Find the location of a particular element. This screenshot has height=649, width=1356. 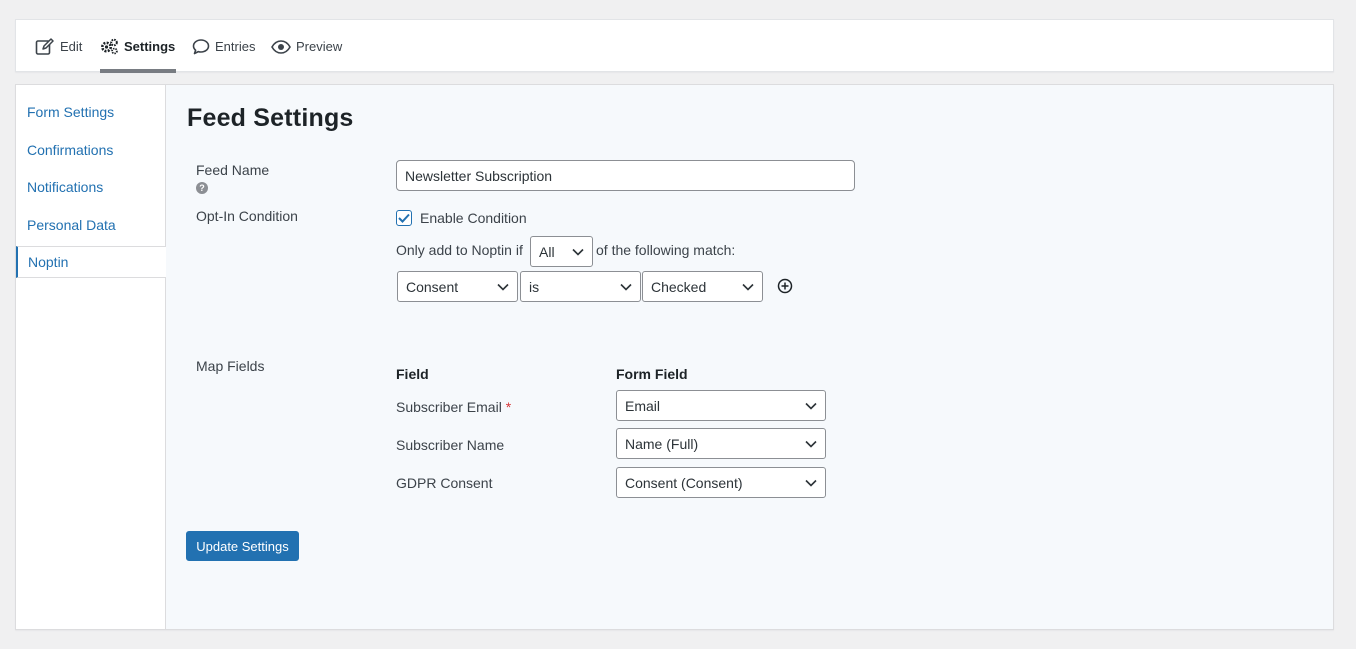

subscriber-email-label: Subscriber Email * is located at coordinates (453, 407).